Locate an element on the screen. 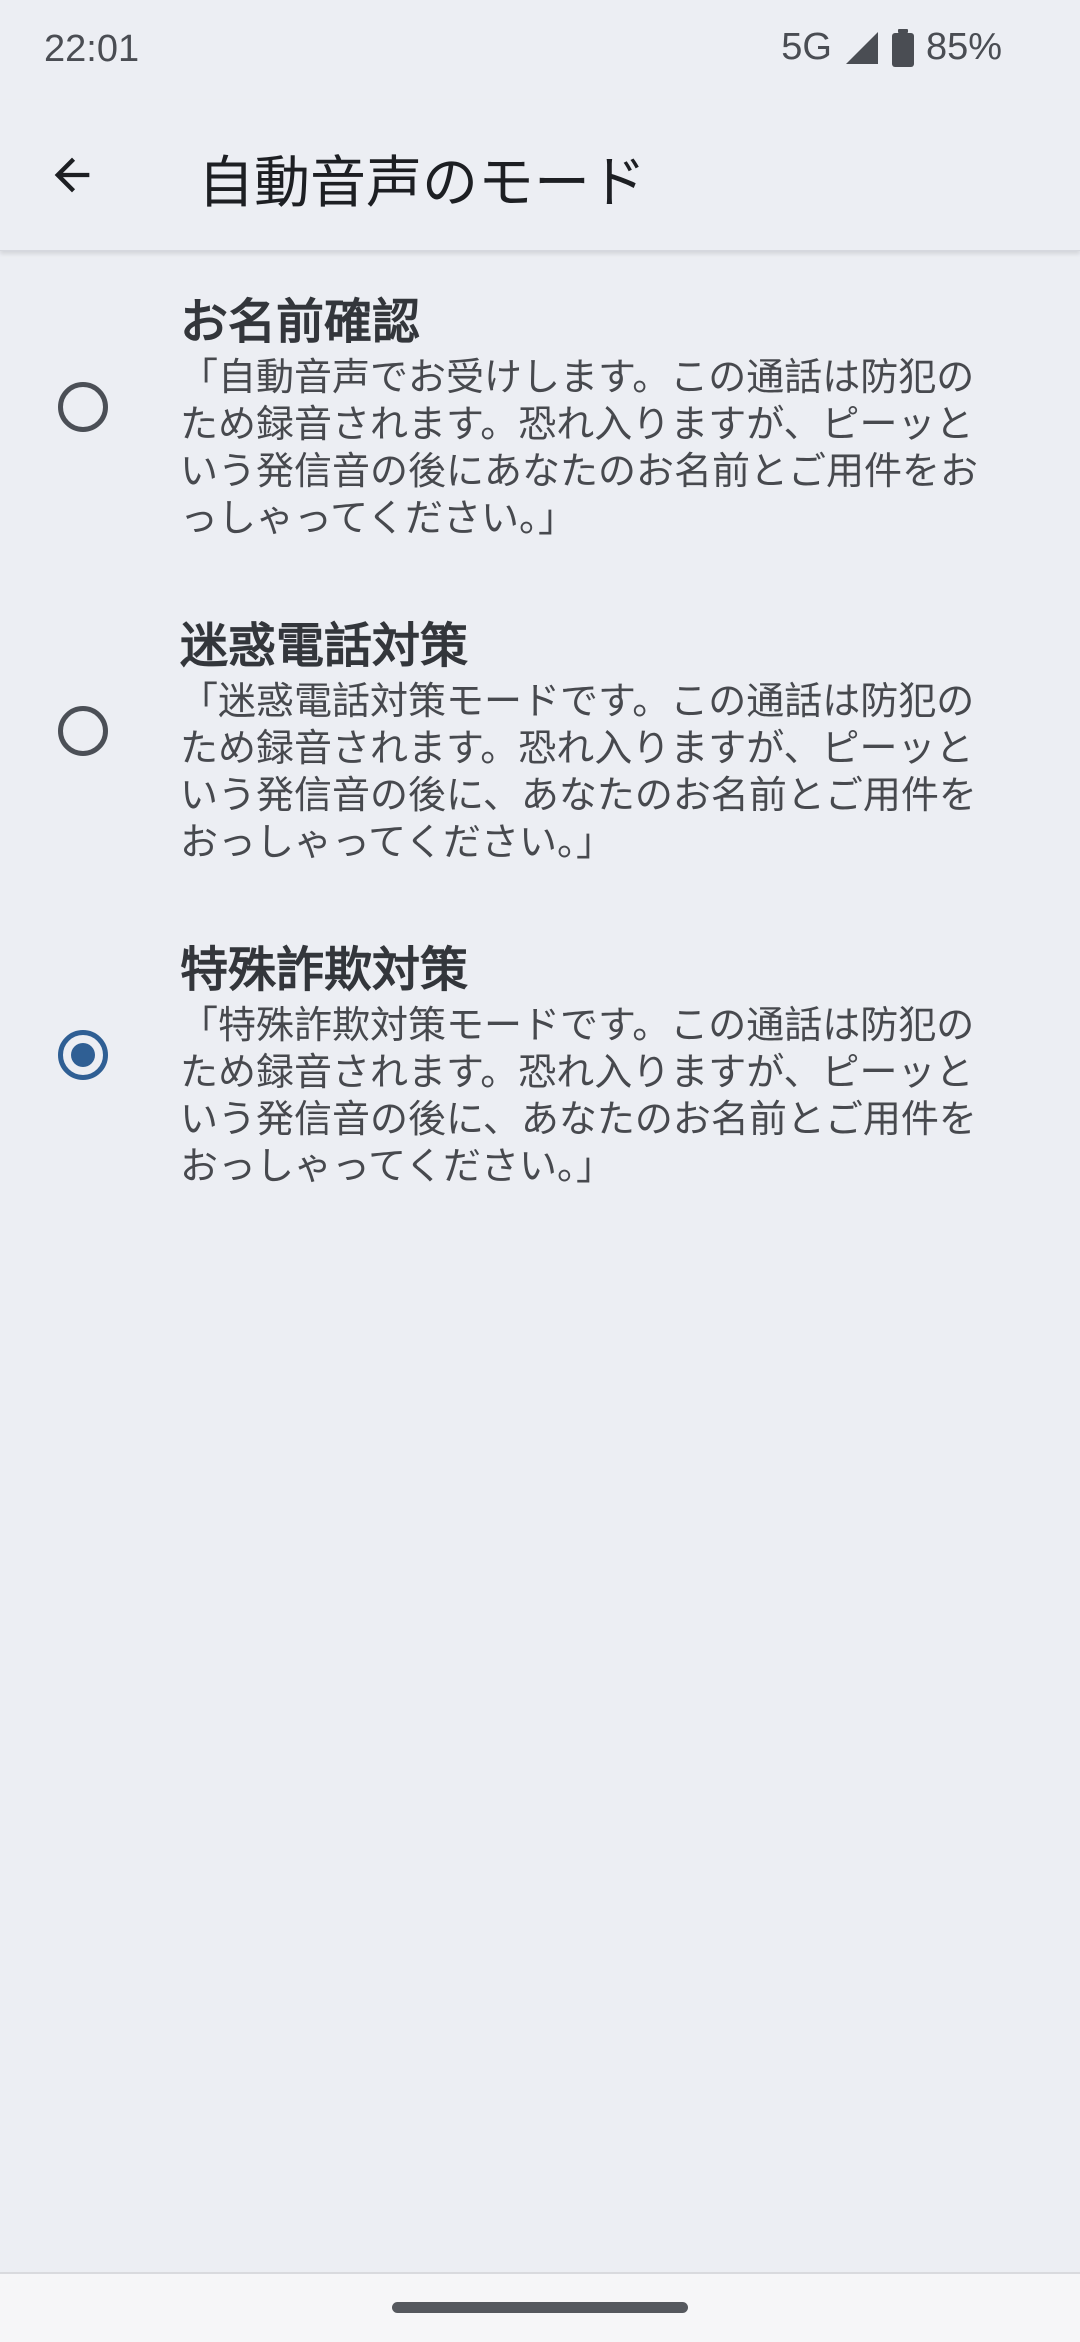 Image resolution: width=1080 pixels, height=2342 pixels. home-handle is located at coordinates (540, 2307).